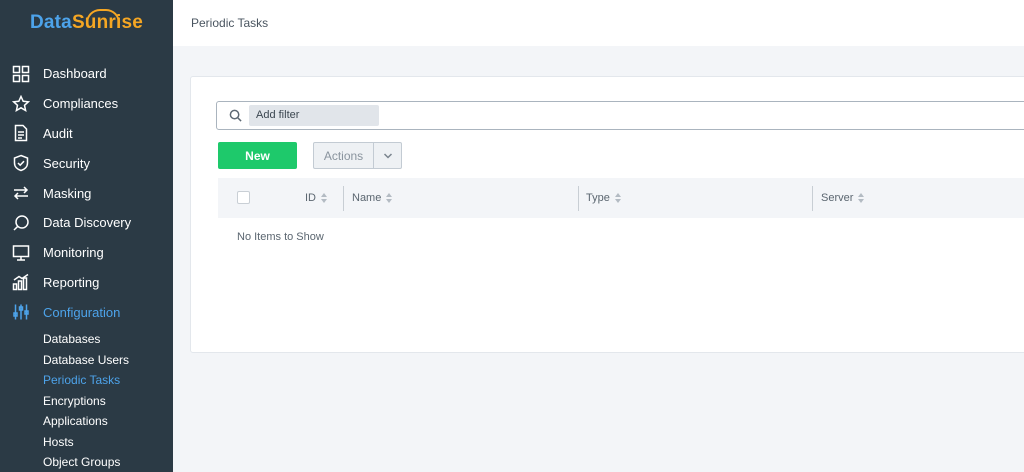  What do you see at coordinates (86, 134) in the screenshot?
I see `nav-item-audit: Audit` at bounding box center [86, 134].